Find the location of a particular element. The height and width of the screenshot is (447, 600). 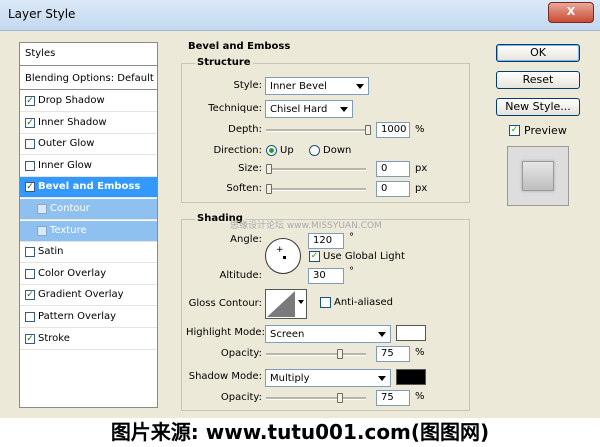

shadow-opacity-label: Opacity: is located at coordinates (241, 397).